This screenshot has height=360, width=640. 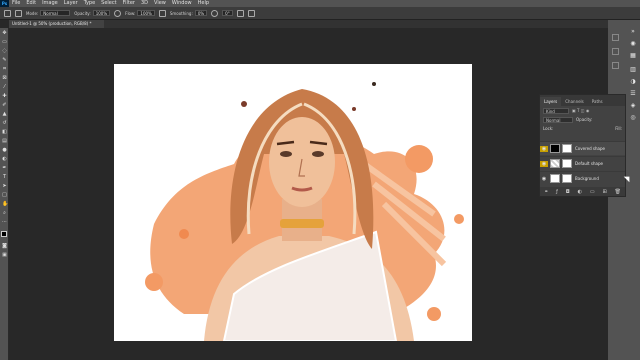 I want to click on blur-tool-icon: ●, so click(x=4, y=150).